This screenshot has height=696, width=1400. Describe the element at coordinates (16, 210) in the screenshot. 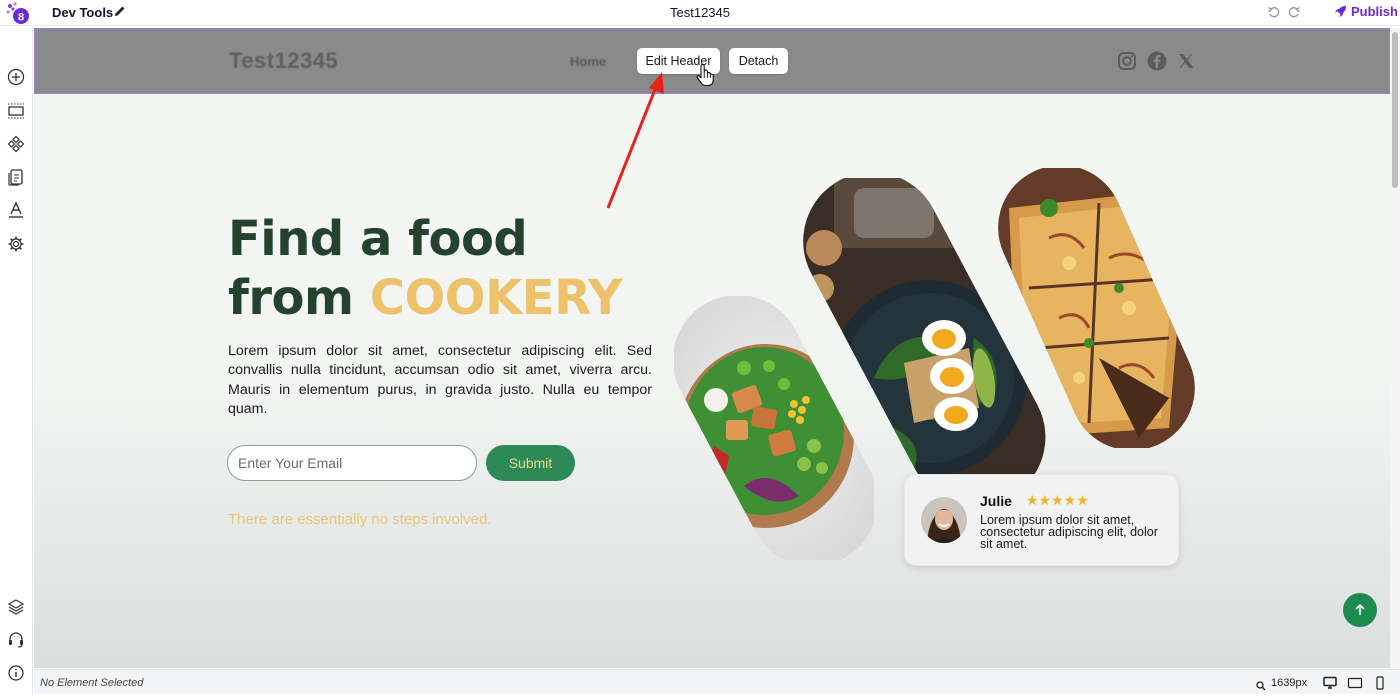

I see `typography-icon` at that location.